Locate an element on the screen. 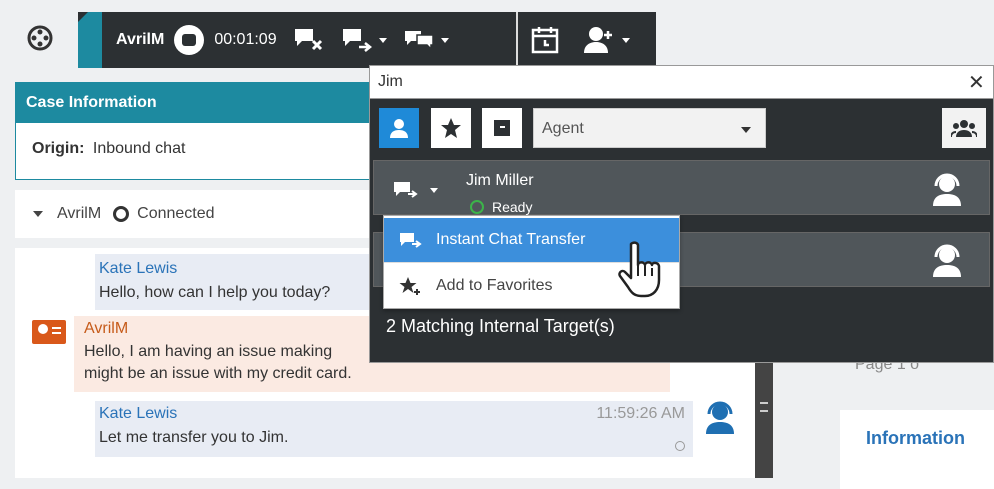  case-origin: Origin: Inbound chat is located at coordinates (195, 149).